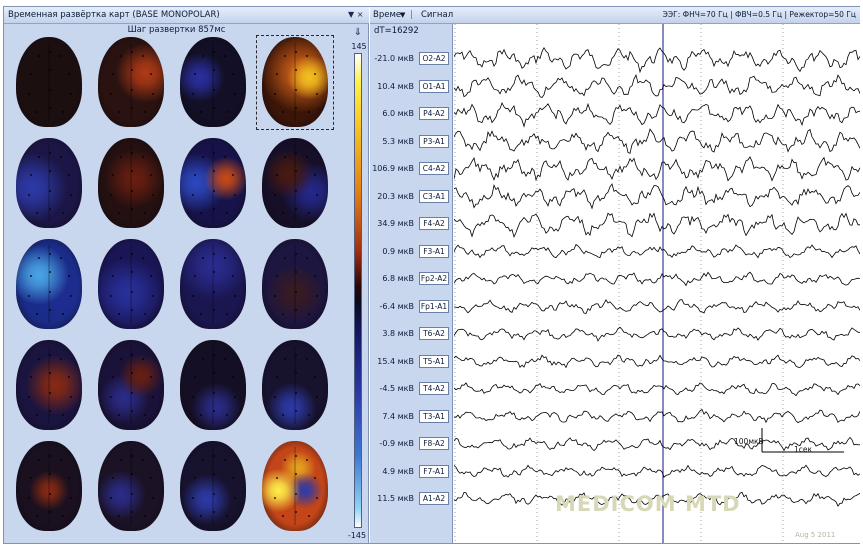 The image size is (863, 548). I want to click on channel-name-button: T3-A1, so click(434, 416).